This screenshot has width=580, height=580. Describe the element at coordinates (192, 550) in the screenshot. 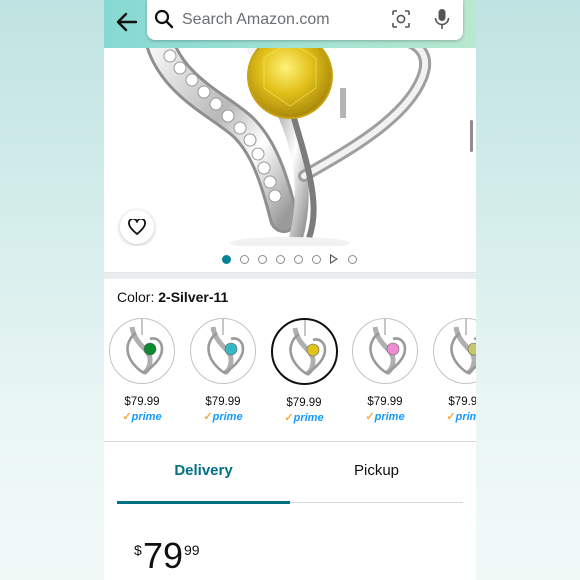

I see `price-fraction: 99` at that location.